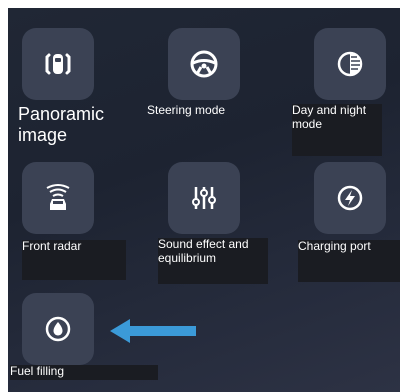 The image size is (400, 392). I want to click on day-night-icon, so click(350, 64).